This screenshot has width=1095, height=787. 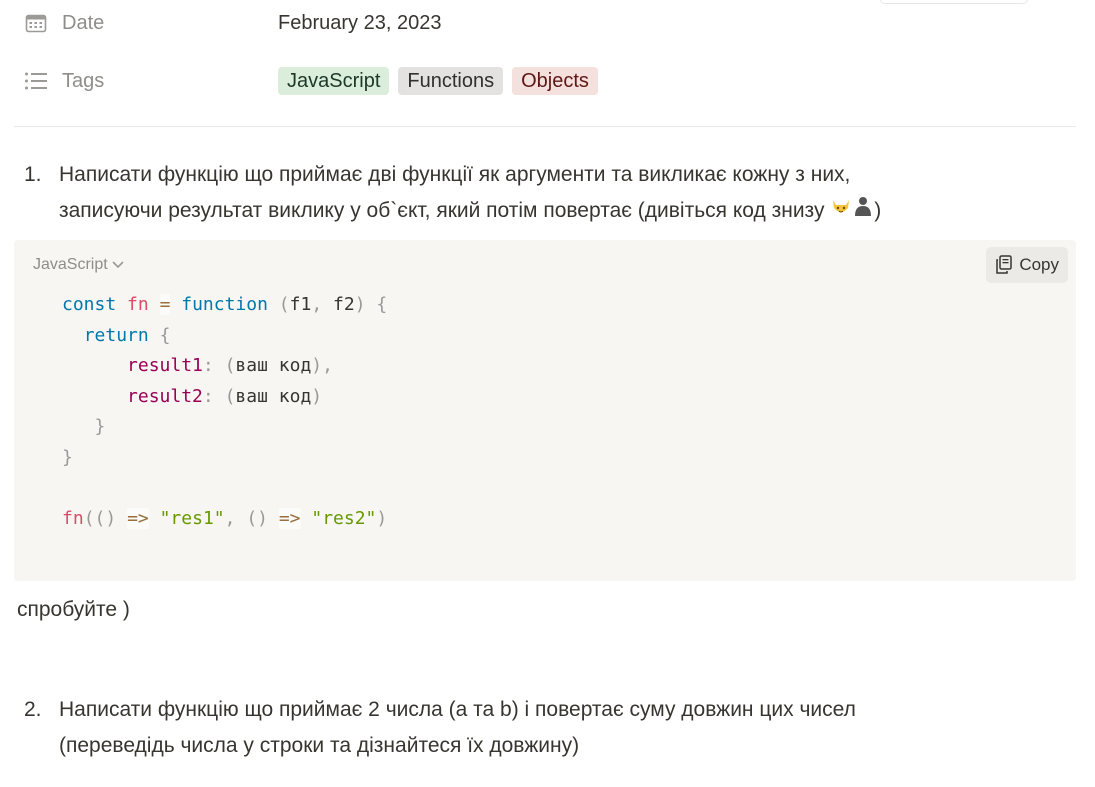 I want to click on property-date: Date February 23, 2023, so click(x=232, y=23).